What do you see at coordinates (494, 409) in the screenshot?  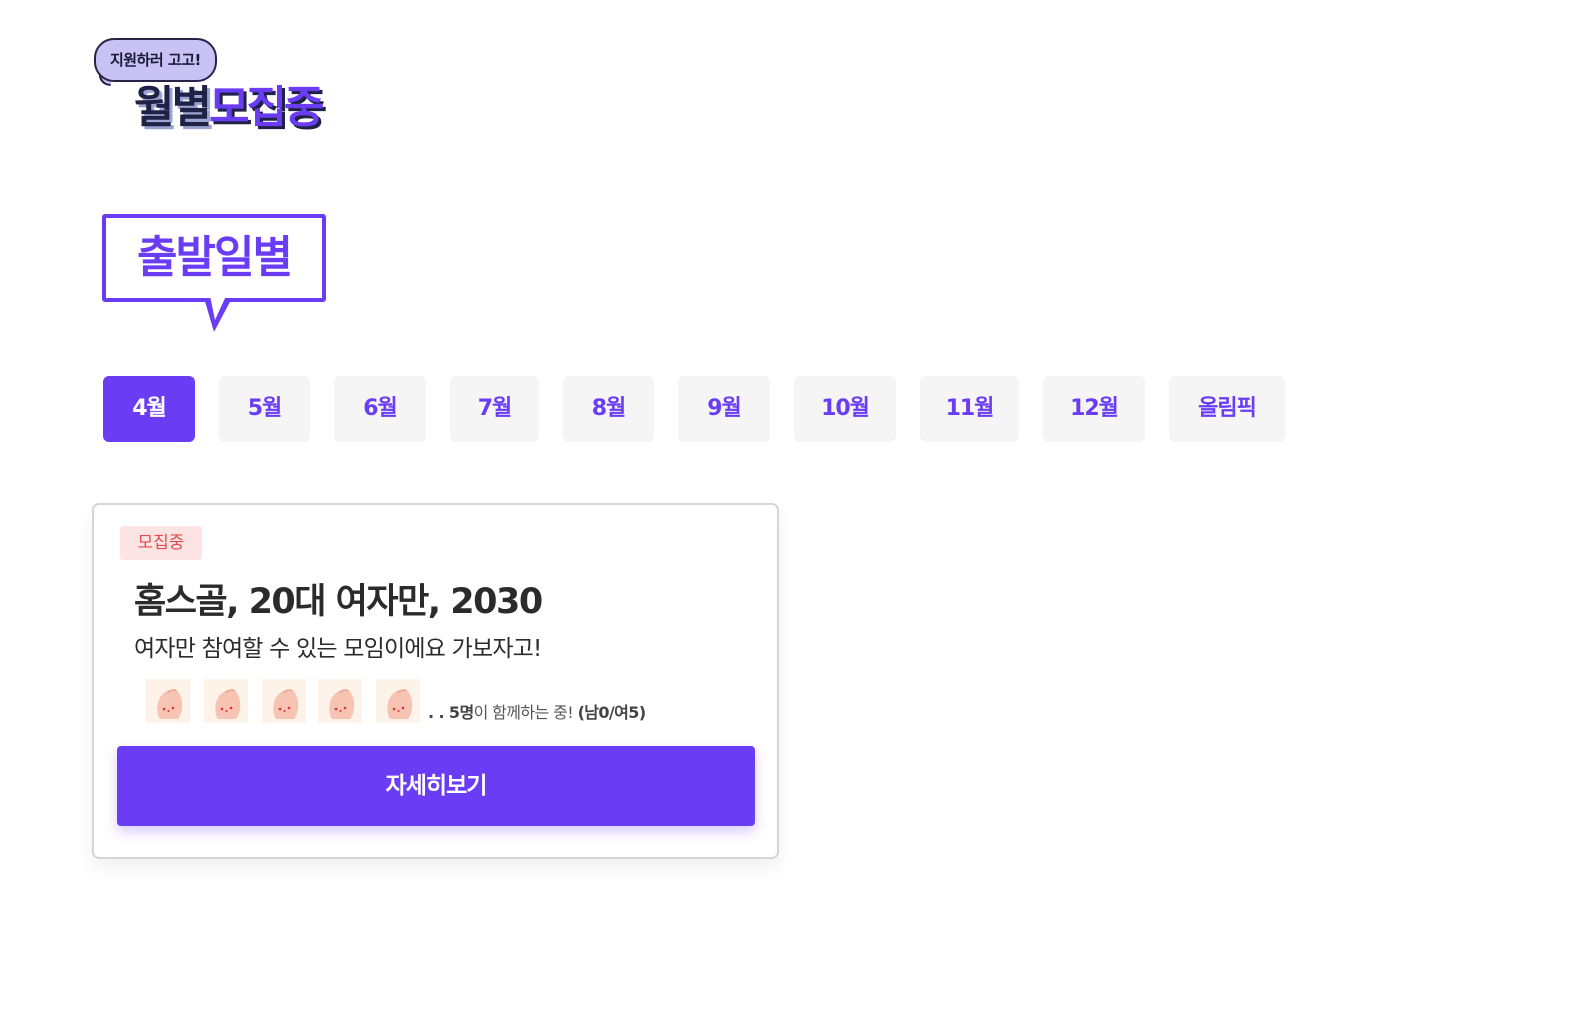 I see `tab-july: 7월` at bounding box center [494, 409].